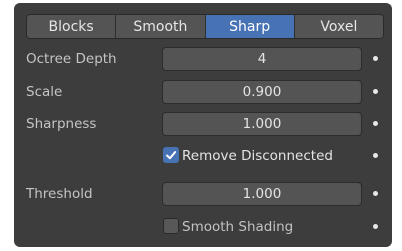  I want to click on smooth-shading-keyframe-icon, so click(375, 226).